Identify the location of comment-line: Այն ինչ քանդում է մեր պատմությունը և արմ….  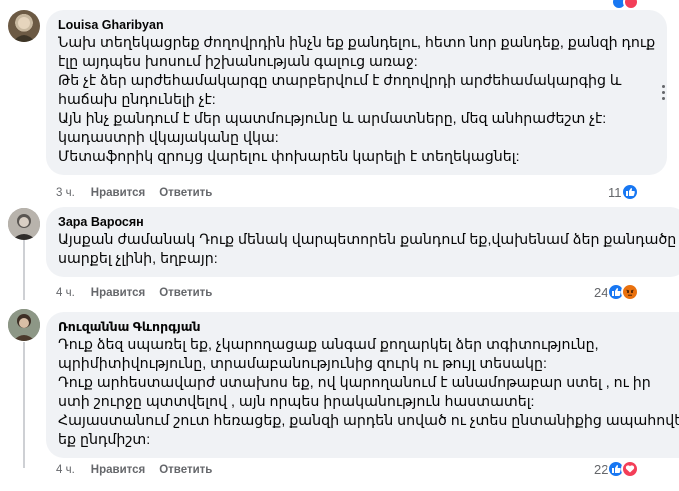
(332, 119).